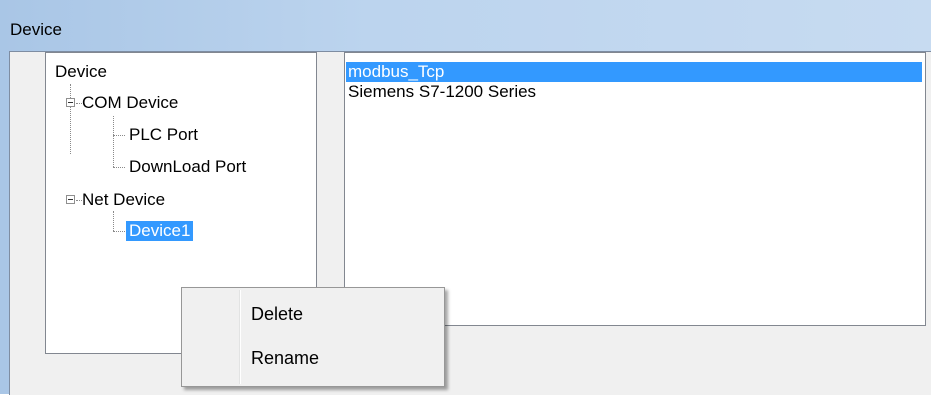 The image size is (931, 395). I want to click on window-title: Device, so click(36, 29).